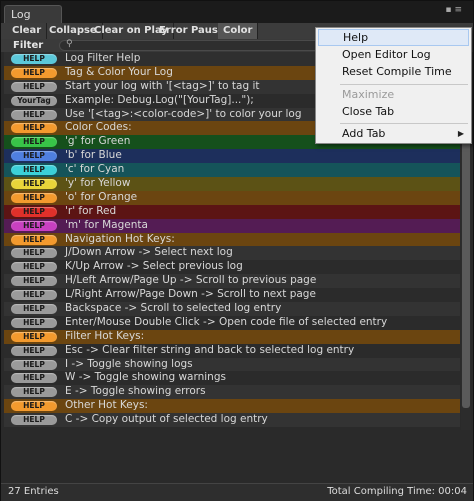  Describe the element at coordinates (145, 377) in the screenshot. I see `log-message: W -> Toggle showing warnings` at that location.